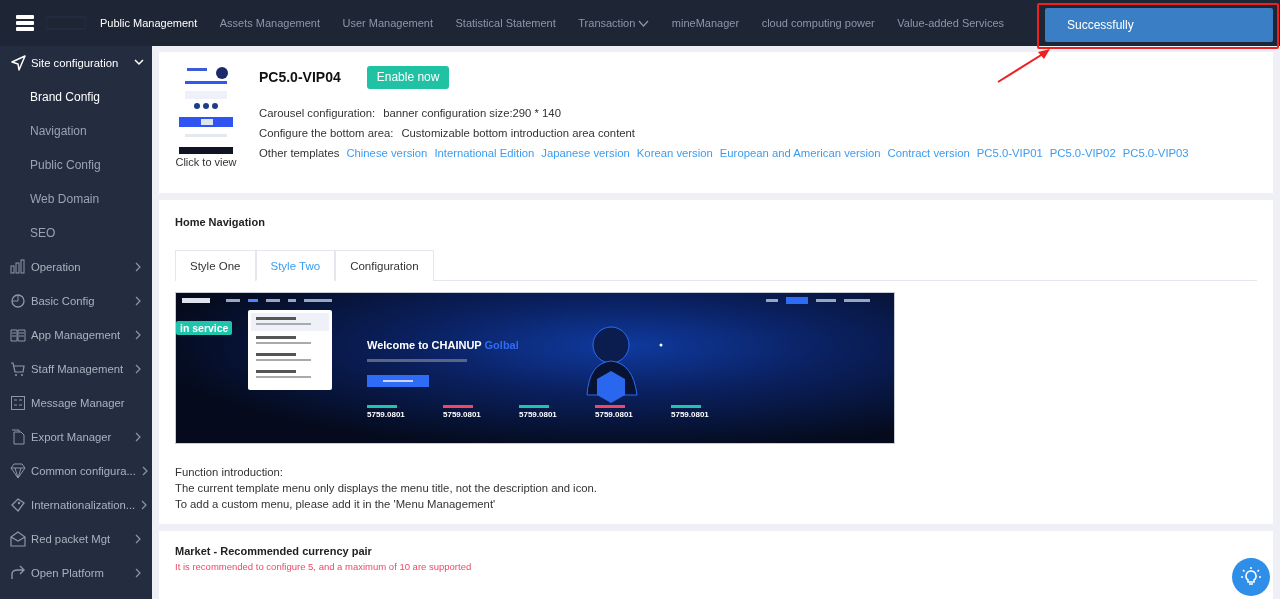  Describe the element at coordinates (76, 539) in the screenshot. I see `sidebar-group: Red packet Mgt` at that location.